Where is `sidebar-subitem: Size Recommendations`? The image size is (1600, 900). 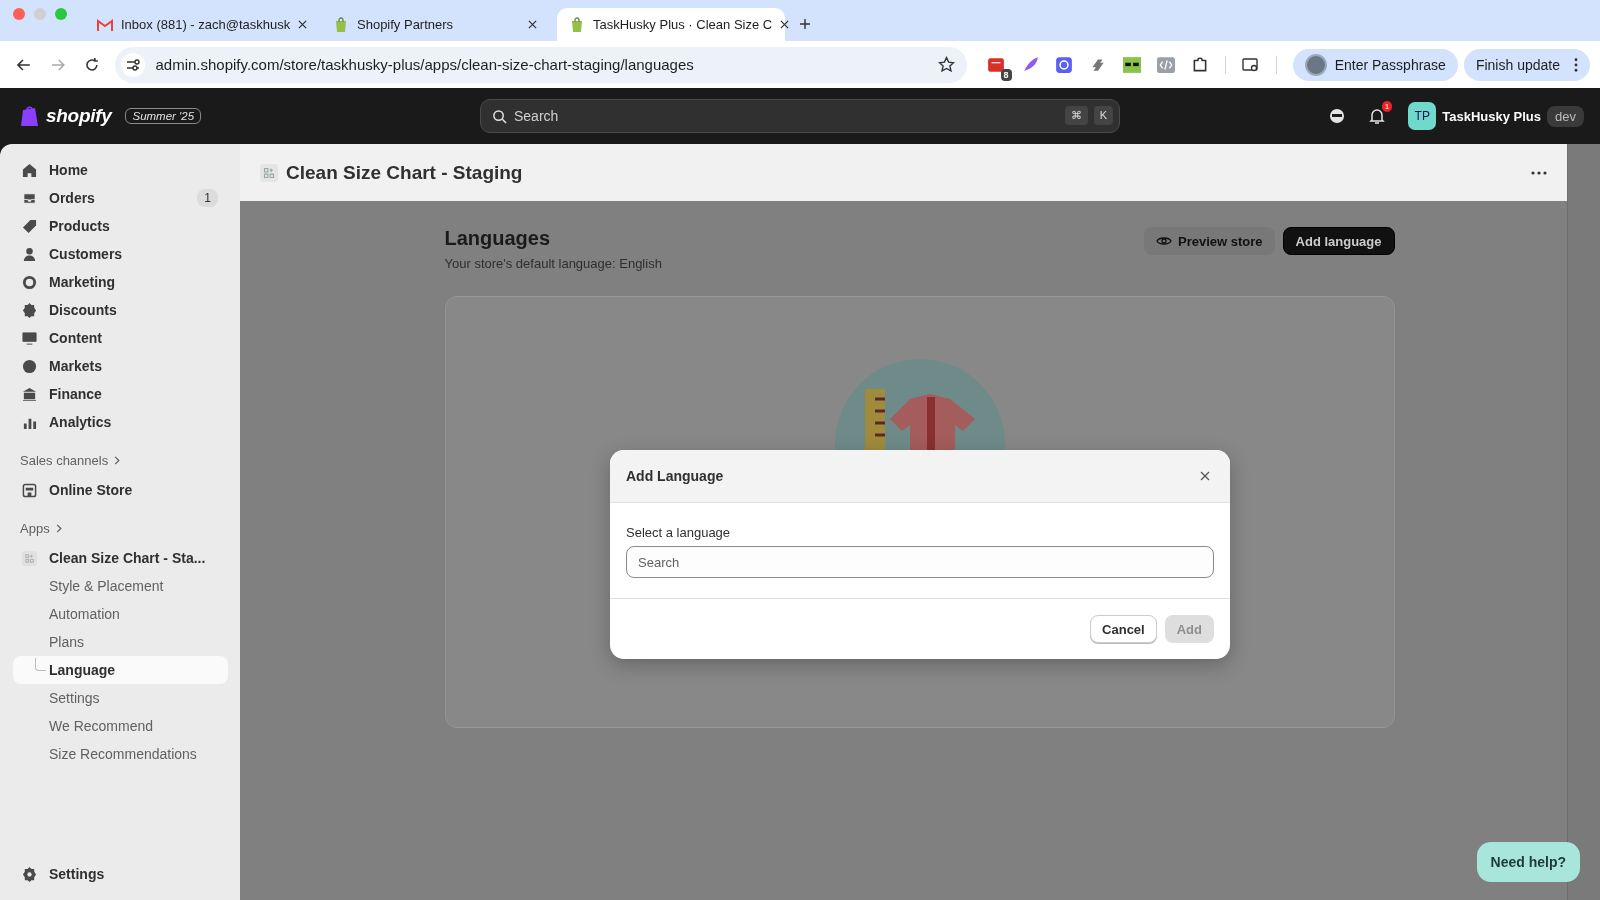 sidebar-subitem: Size Recommendations is located at coordinates (120, 754).